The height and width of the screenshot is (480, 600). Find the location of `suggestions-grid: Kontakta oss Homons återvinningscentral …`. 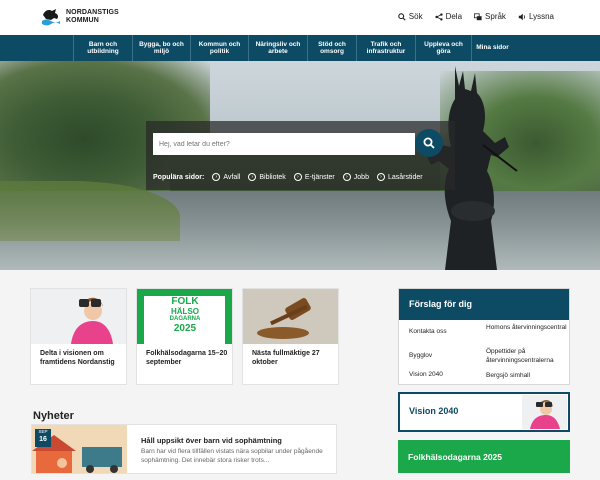

suggestions-grid: Kontakta oss Homons återvinningscentral … is located at coordinates (489, 353).